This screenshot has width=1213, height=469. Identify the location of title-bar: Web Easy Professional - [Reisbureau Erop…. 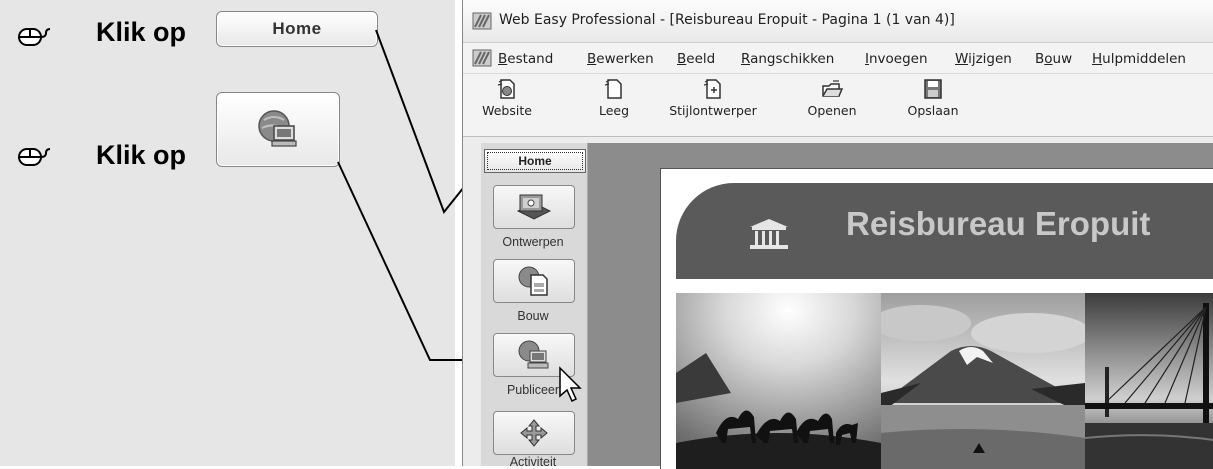
(838, 21).